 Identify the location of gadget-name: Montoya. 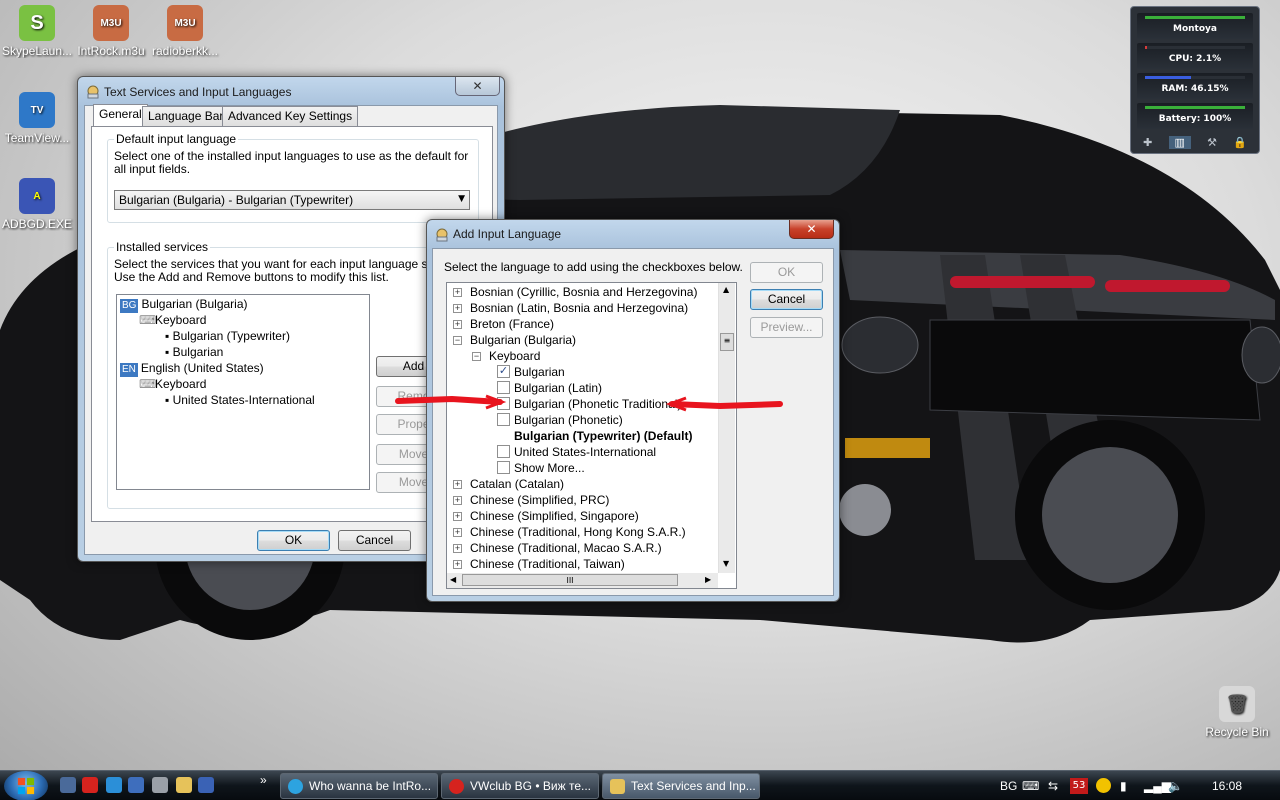
(1195, 29).